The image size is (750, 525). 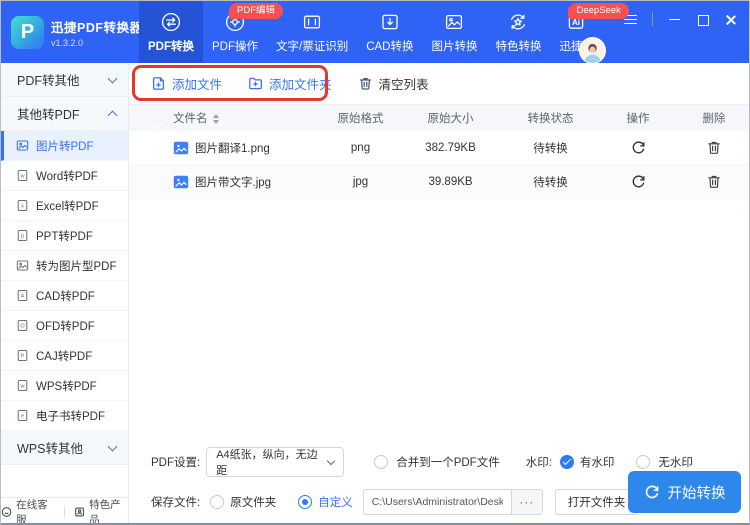 I want to click on sidebar-item-ofd-to-pdf: O OFD转PDF, so click(x=64, y=326).